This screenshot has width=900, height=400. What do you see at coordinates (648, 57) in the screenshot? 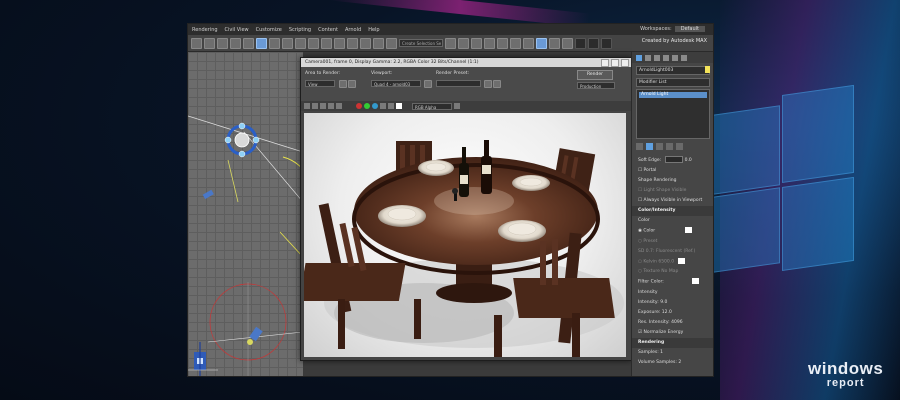
I see `modify-tab-icon` at bounding box center [648, 57].